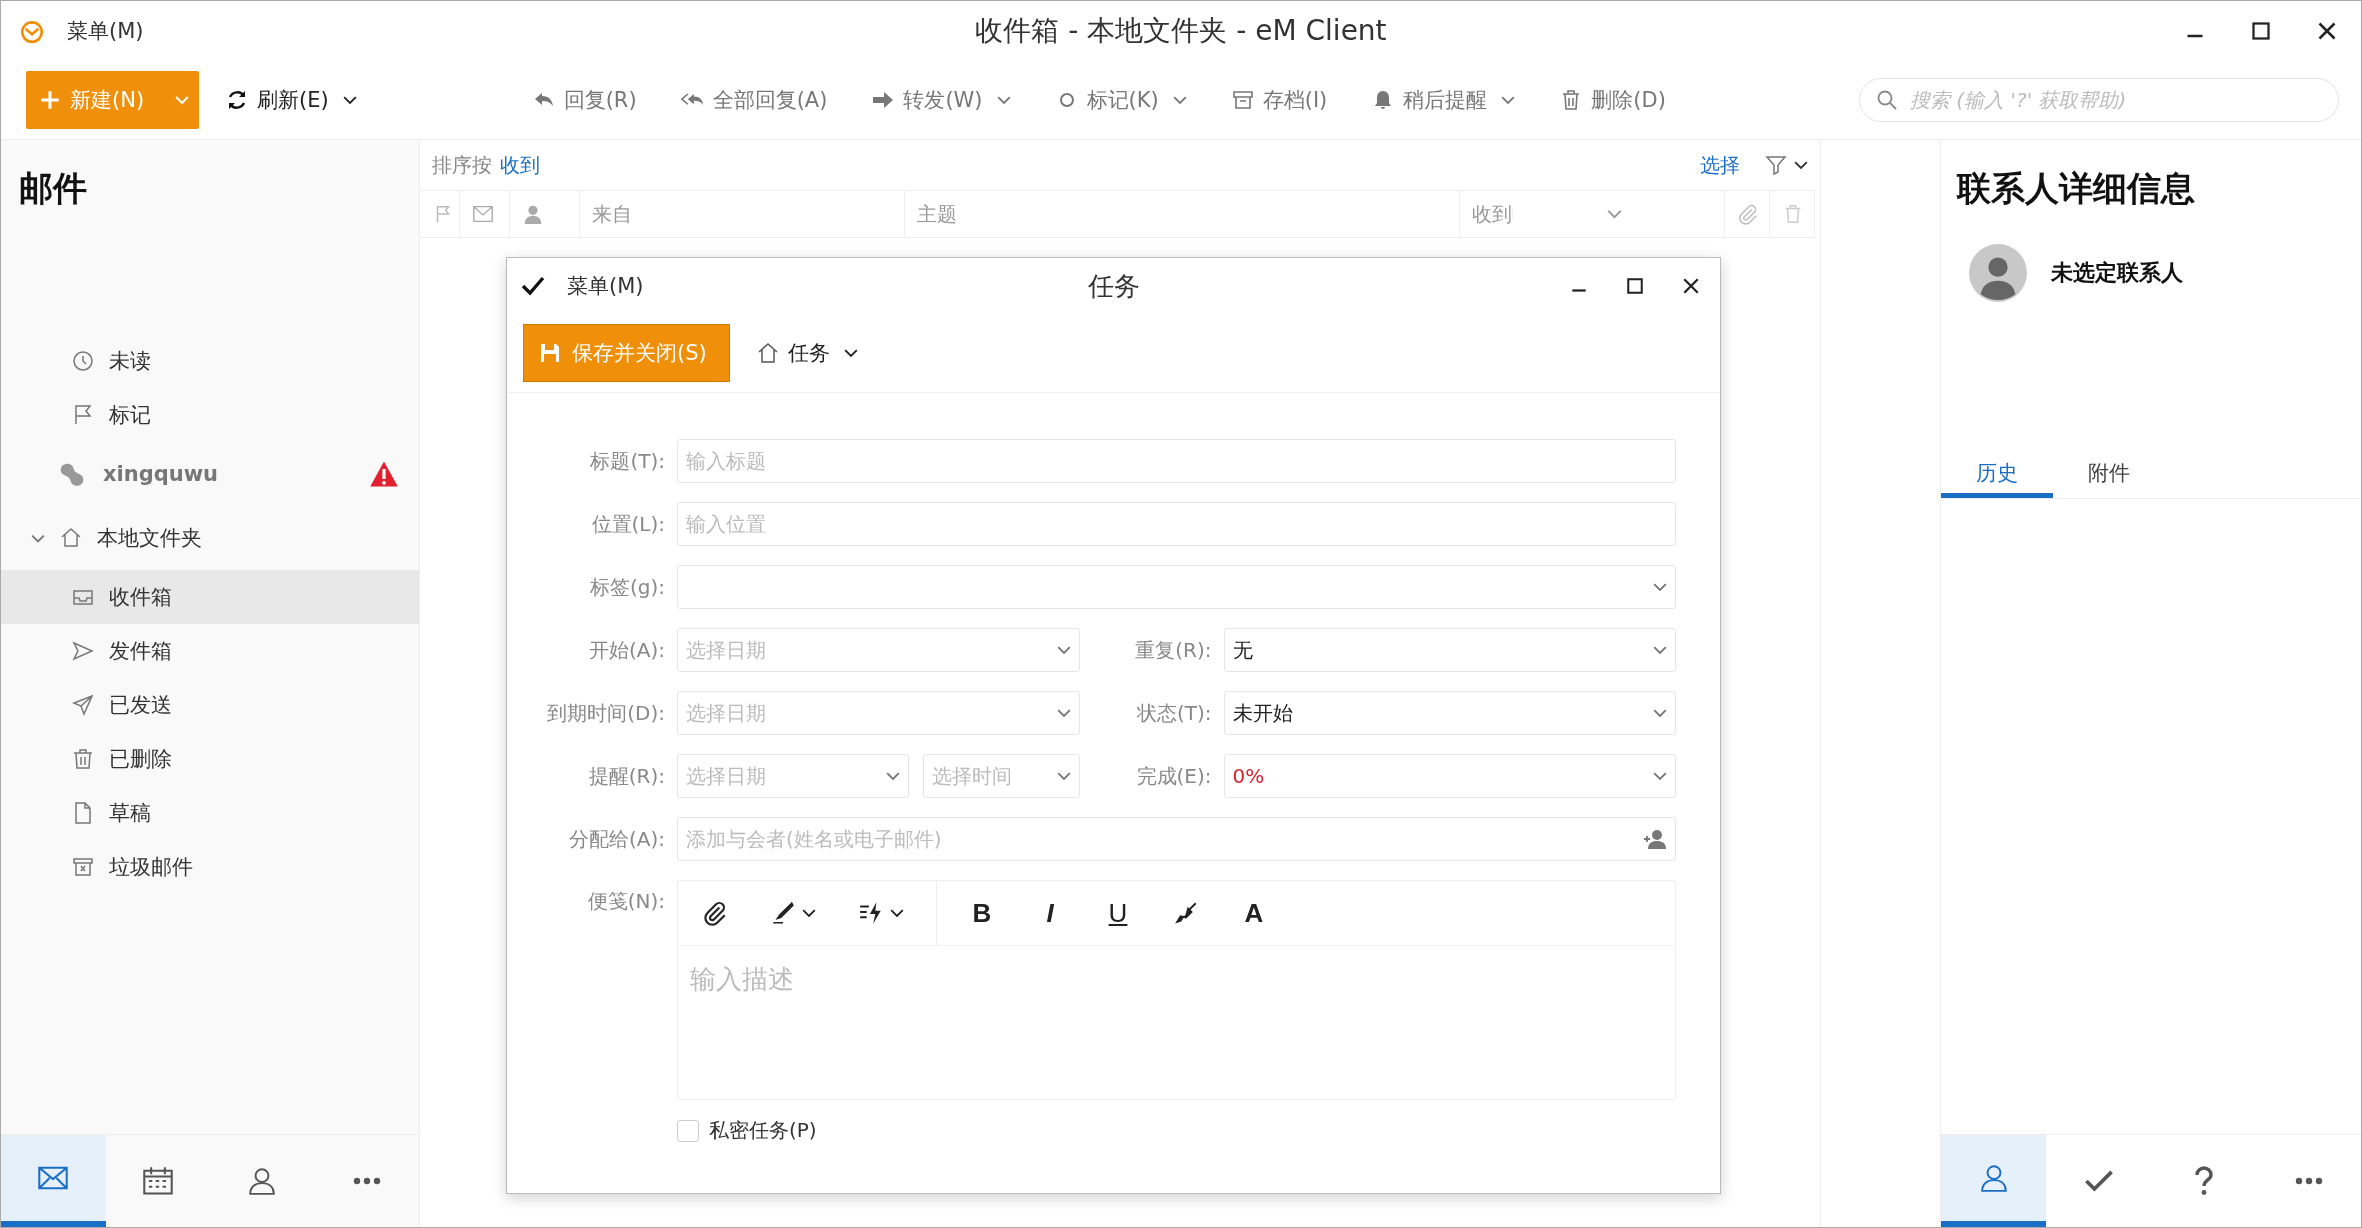 The image size is (2362, 1228). I want to click on field-label: 完成(E):, so click(1174, 776).